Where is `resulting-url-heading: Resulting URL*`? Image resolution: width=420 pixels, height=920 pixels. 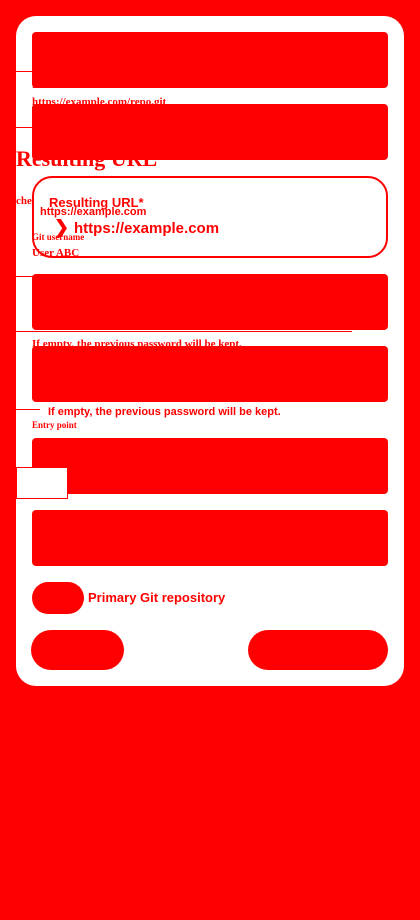
resulting-url-heading: Resulting URL* is located at coordinates (92, 158).